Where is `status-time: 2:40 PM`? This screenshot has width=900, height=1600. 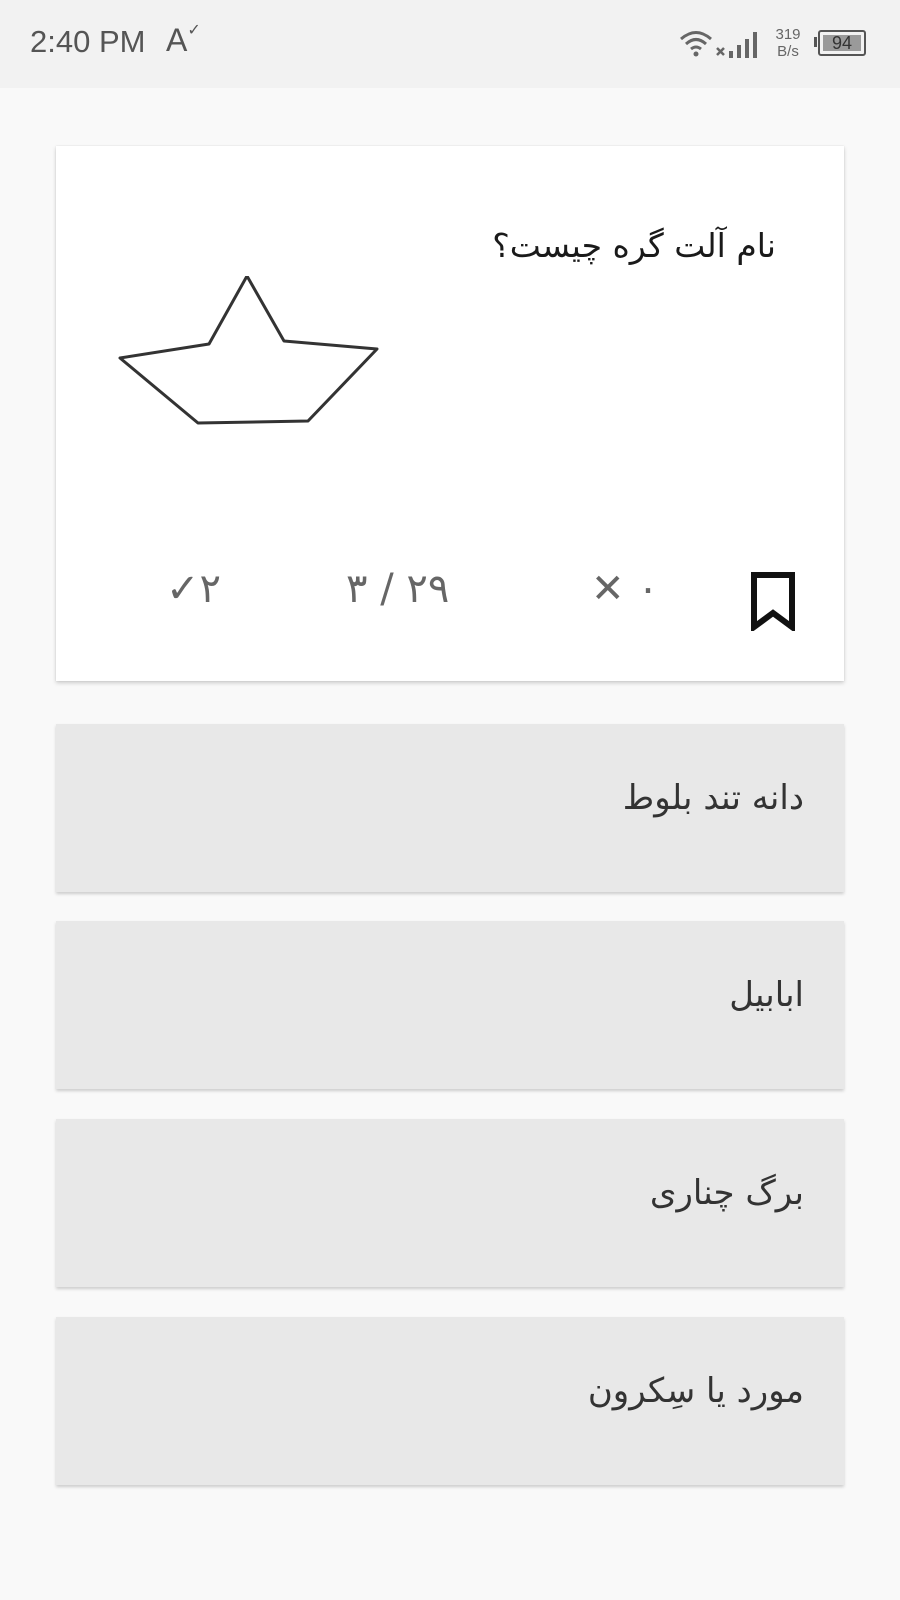
status-time: 2:40 PM is located at coordinates (88, 41).